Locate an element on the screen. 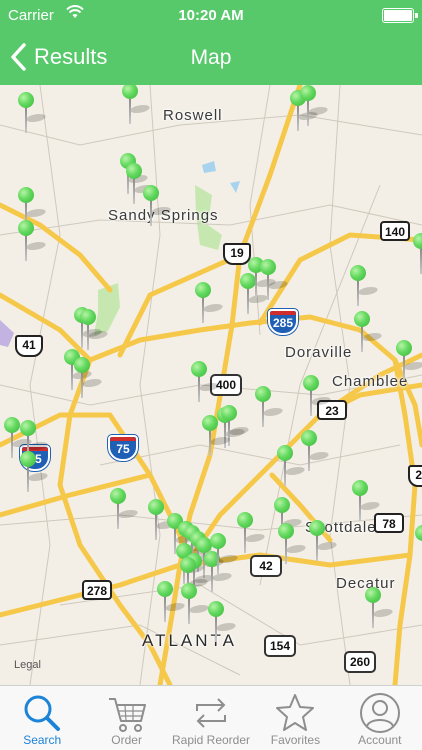  status-bar: Carrier 10:20 AM is located at coordinates (211, 15).